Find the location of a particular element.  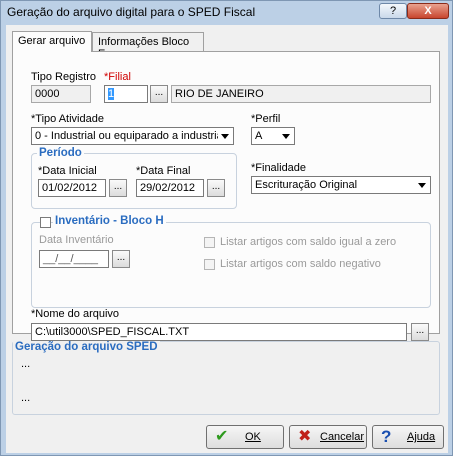

filial-label: *Filial is located at coordinates (117, 77).